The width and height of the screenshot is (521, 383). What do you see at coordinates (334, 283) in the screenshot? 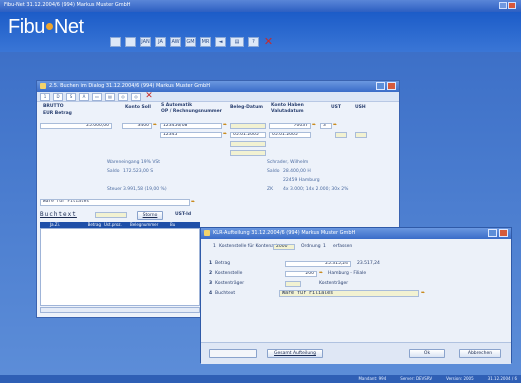
I see `kostentraeger-suffix: Kostenträger` at bounding box center [334, 283].